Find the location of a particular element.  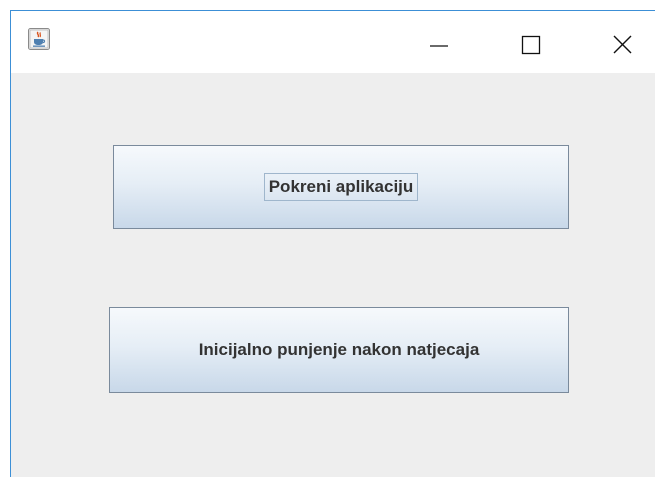

initial-fill-button: Inicijalno punjenje nakon natjecaja is located at coordinates (339, 350).